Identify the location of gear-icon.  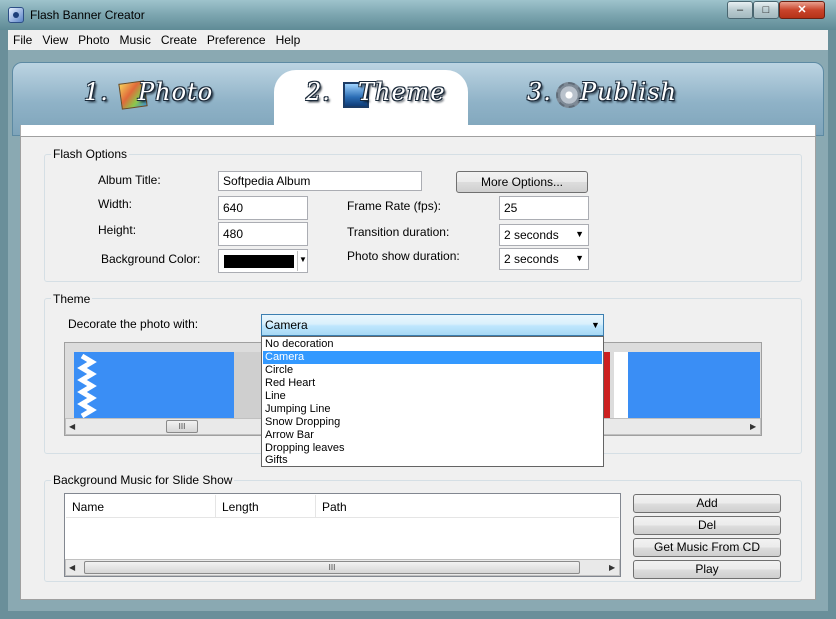
(569, 95).